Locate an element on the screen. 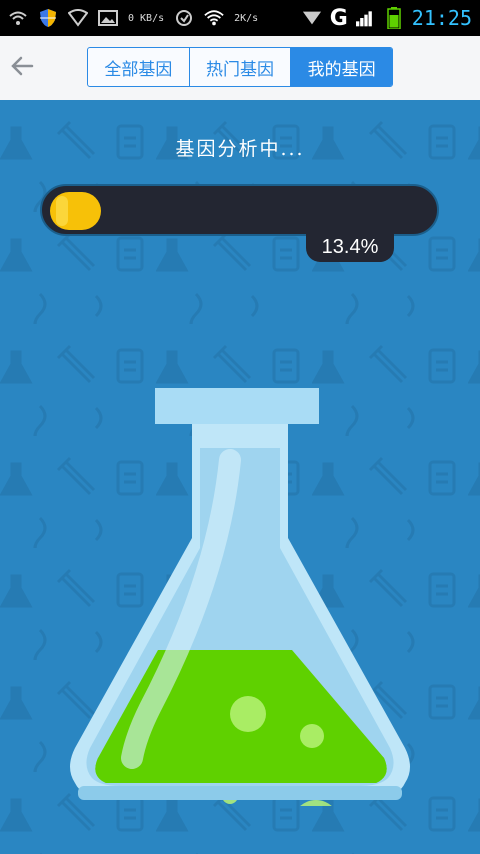 This screenshot has width=480, height=854. shield-icon is located at coordinates (48, 18).